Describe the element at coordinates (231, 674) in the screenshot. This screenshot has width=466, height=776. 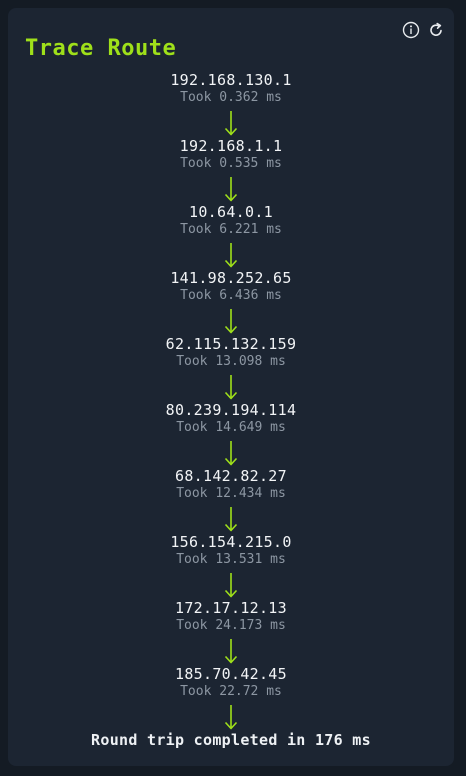
I see `hop-ip: 185.70.42.45` at that location.